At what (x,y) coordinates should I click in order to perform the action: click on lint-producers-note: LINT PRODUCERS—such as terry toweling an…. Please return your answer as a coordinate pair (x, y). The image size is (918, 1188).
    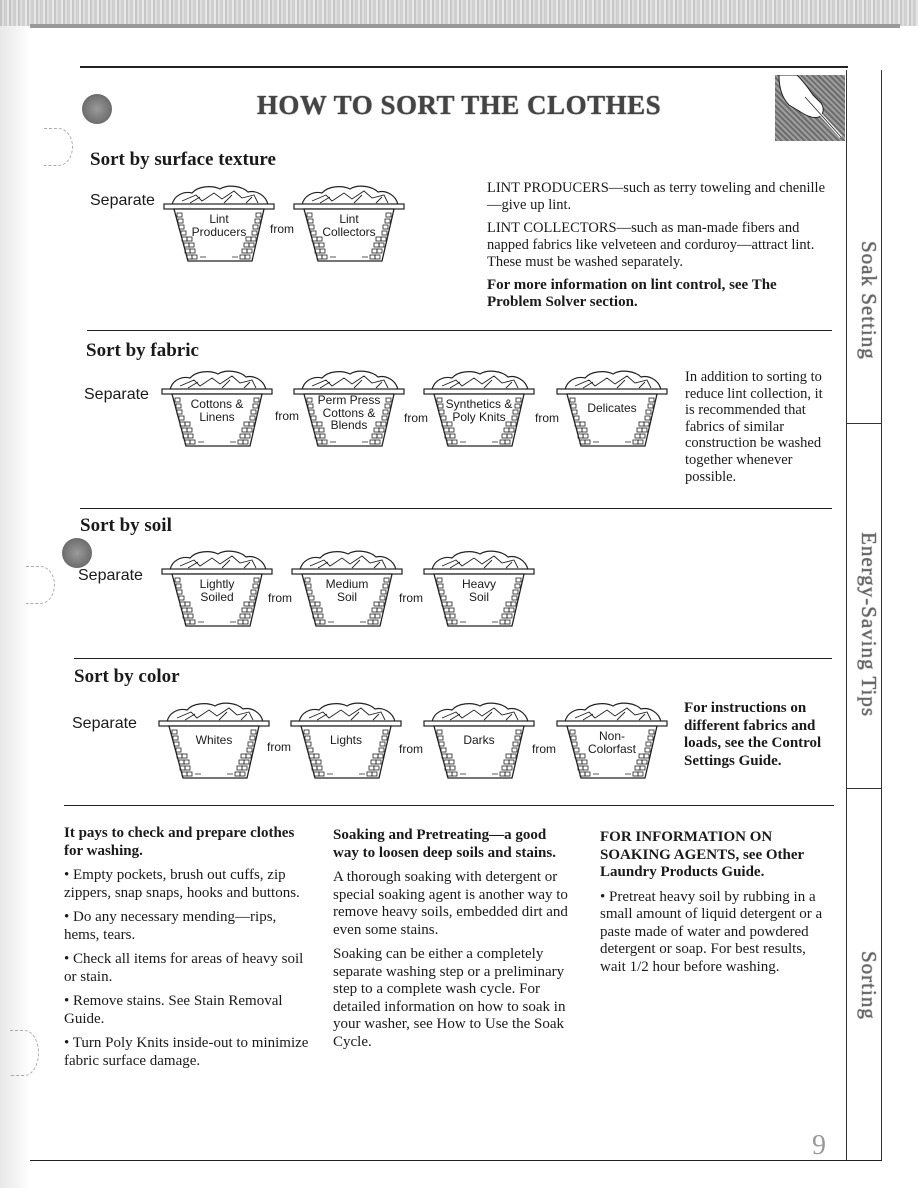
    Looking at the image, I should click on (656, 196).